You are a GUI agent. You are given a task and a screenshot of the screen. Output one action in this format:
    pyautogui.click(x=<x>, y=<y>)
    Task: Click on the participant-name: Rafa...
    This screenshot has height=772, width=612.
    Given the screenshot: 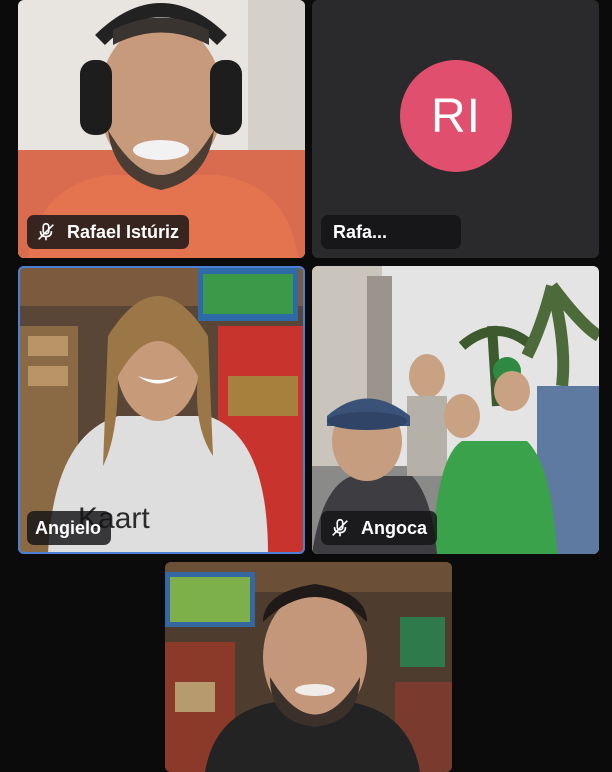 What is the action you would take?
    pyautogui.click(x=360, y=231)
    